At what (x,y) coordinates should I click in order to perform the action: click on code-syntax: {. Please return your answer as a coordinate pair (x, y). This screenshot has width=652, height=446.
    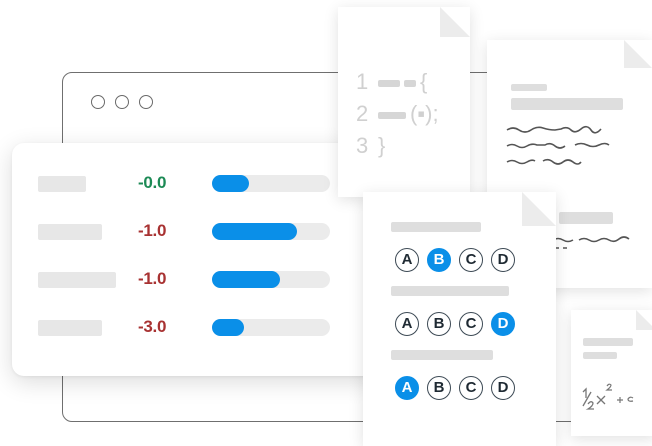
    Looking at the image, I should click on (424, 81).